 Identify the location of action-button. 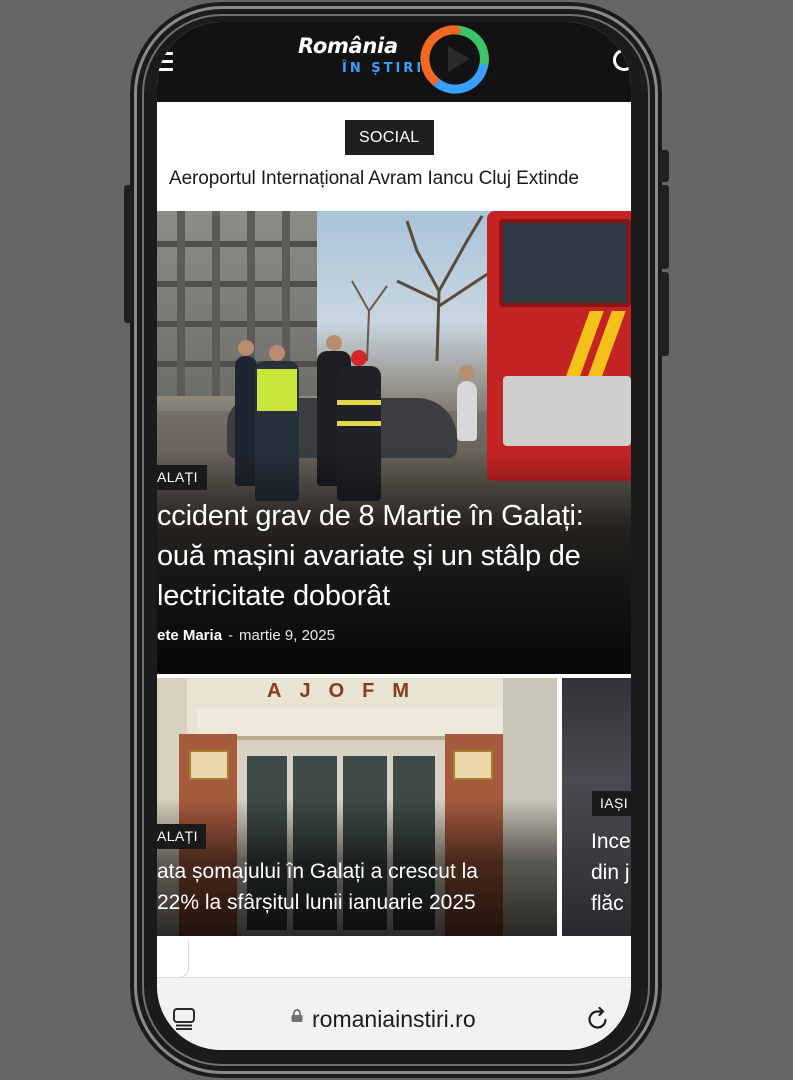
(128, 254).